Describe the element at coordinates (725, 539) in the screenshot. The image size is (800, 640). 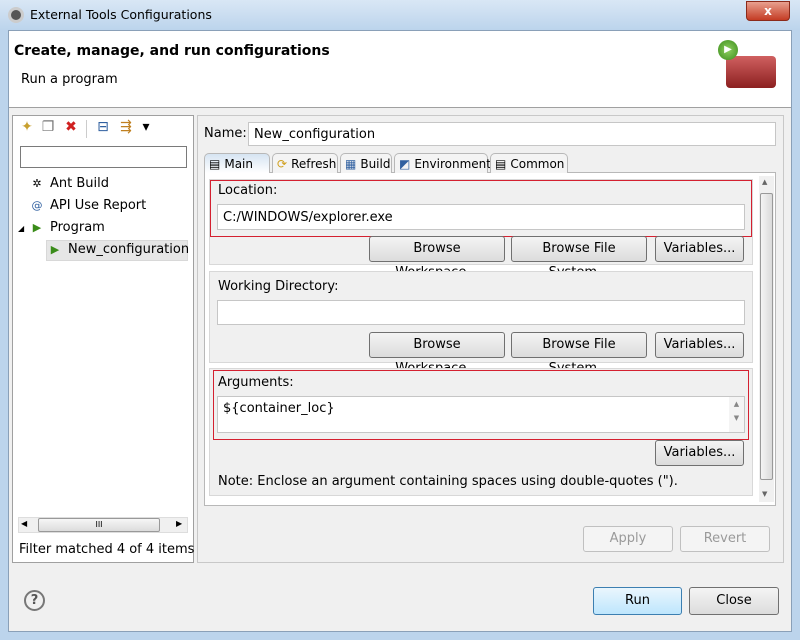
I see `revert-button: Revert` at that location.